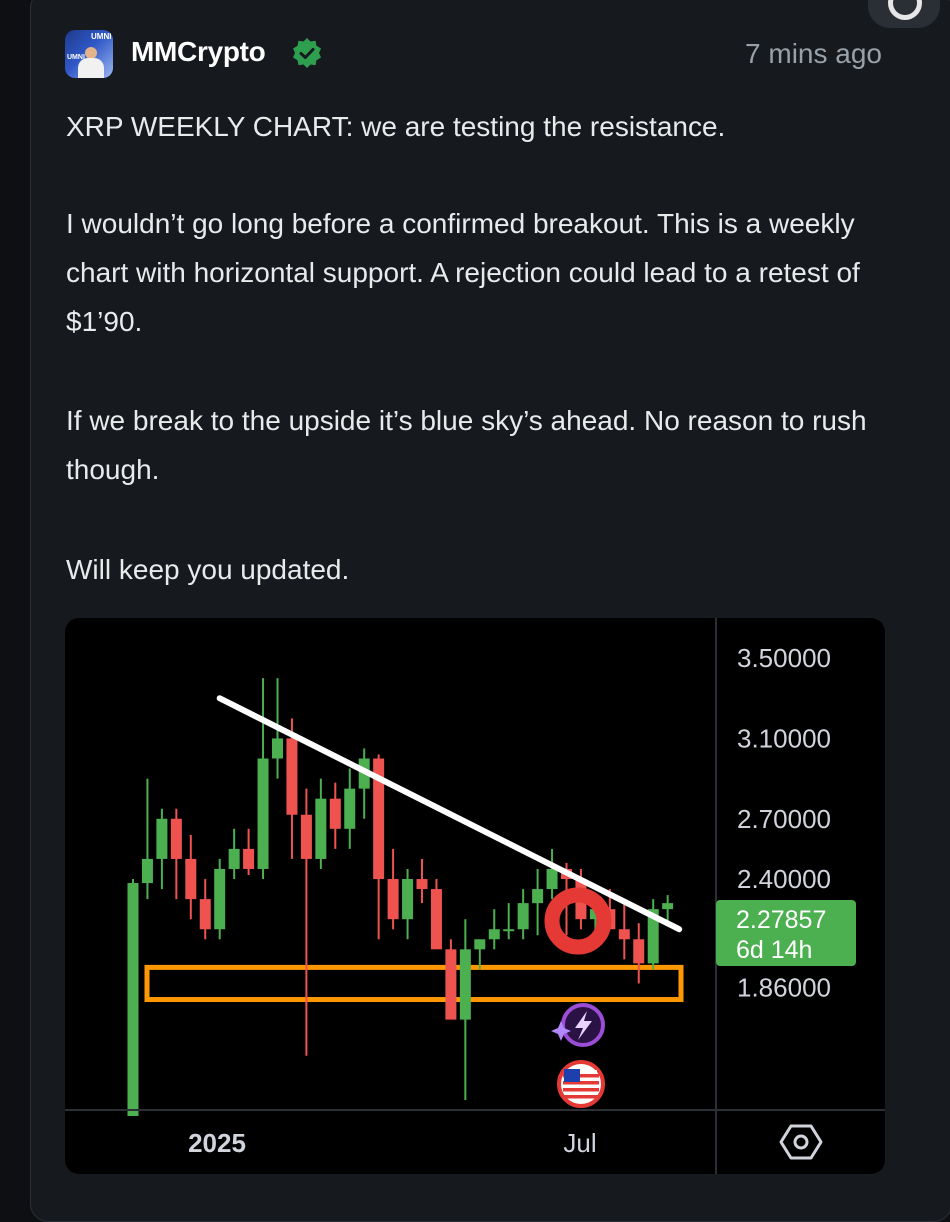 This screenshot has width=950, height=1222. What do you see at coordinates (572, 1075) in the screenshot?
I see `flag-canton` at bounding box center [572, 1075].